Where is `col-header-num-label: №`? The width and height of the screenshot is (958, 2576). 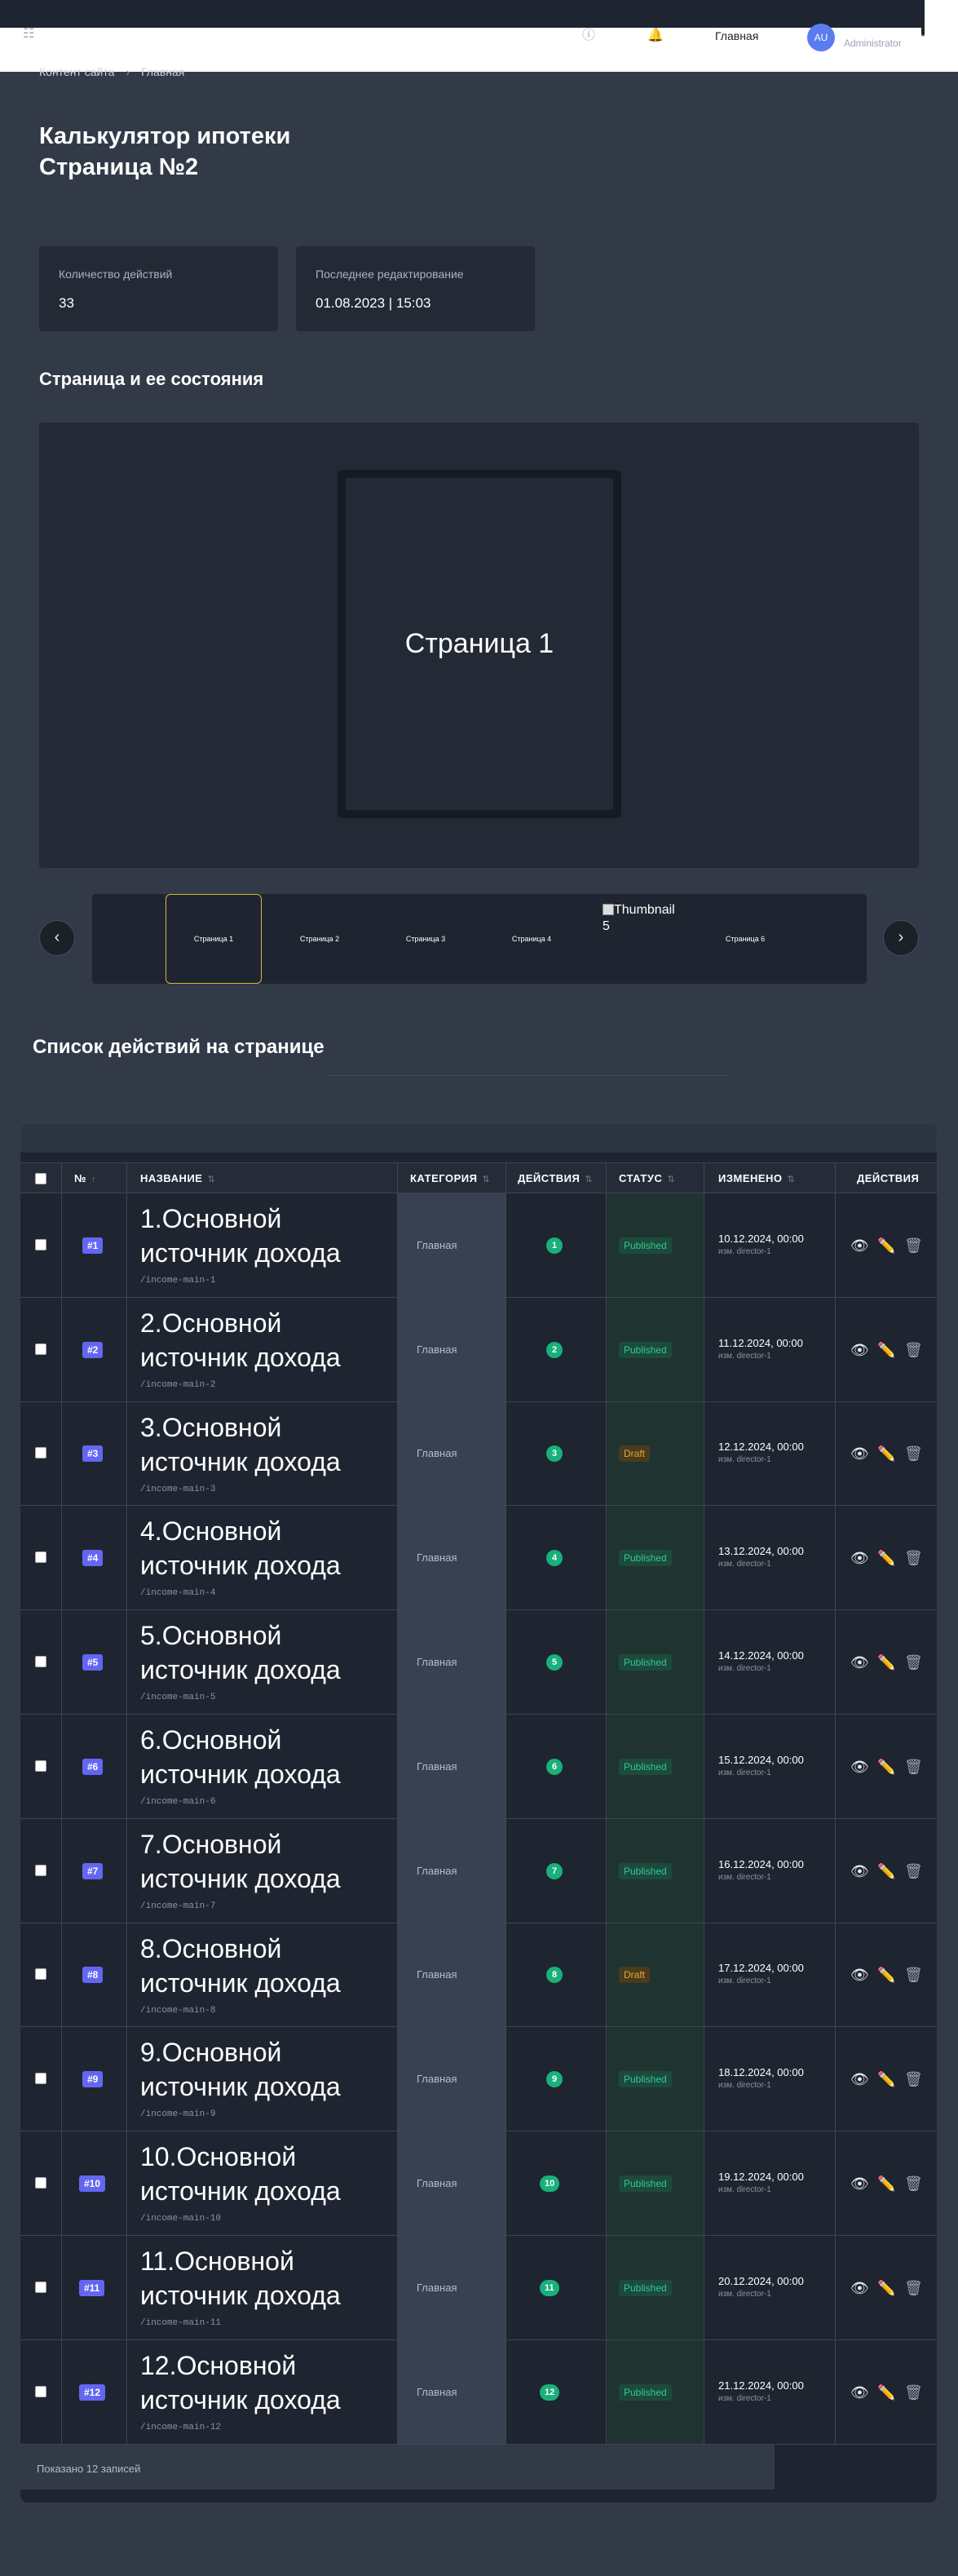
col-header-num-label: № is located at coordinates (80, 1178).